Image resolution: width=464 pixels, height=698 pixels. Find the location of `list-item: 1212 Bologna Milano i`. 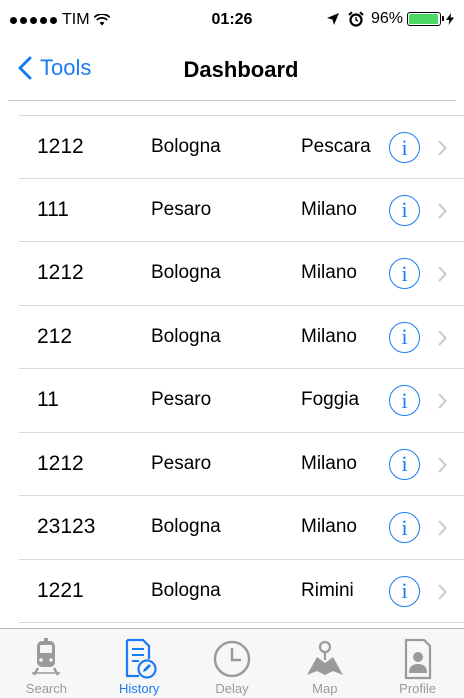

list-item: 1212 Bologna Milano i is located at coordinates (241, 274).